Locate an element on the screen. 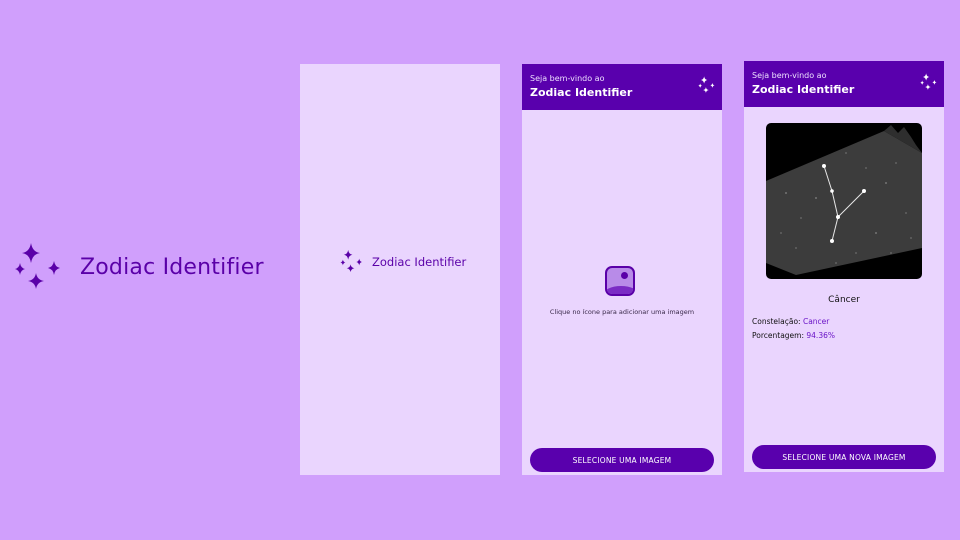  percentage-label: Porcentagem: is located at coordinates (778, 335).